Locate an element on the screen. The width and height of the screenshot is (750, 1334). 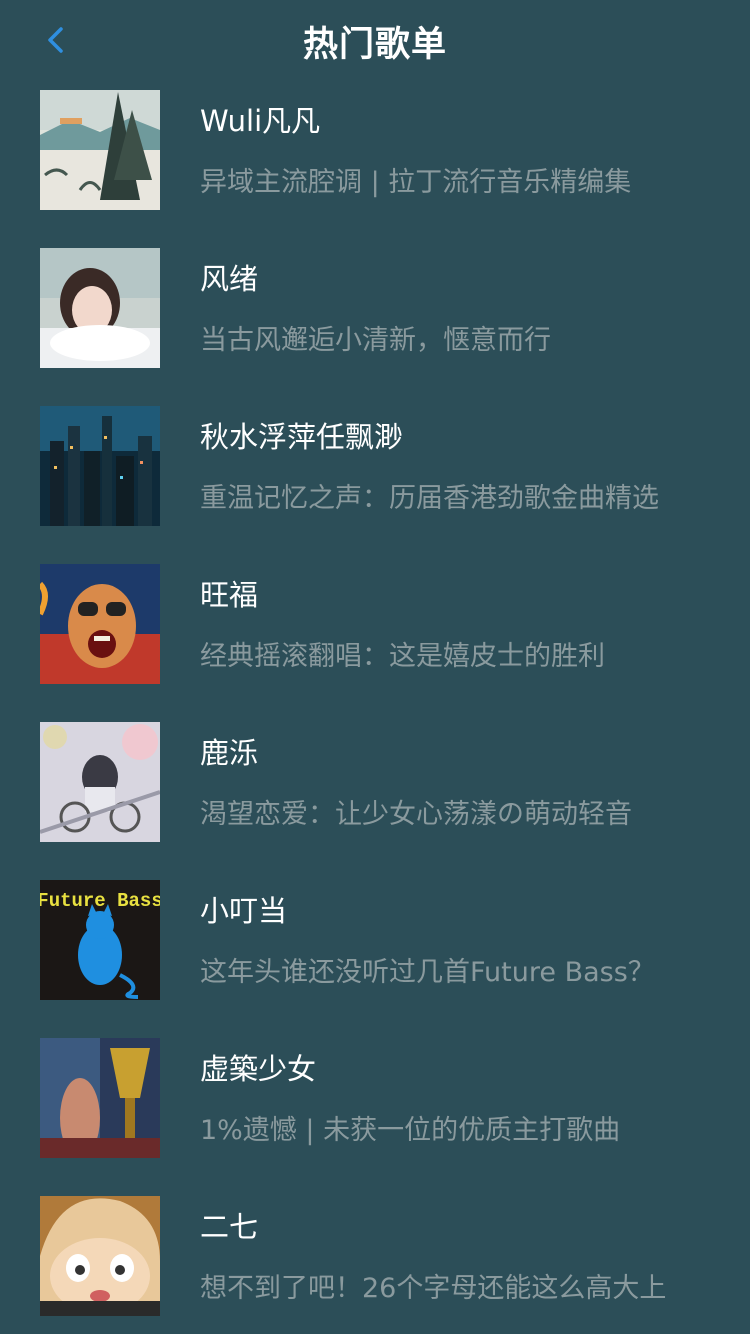
playlist-item: 鹿泺 渴望恋爱：让少女心荡漾の萌动轻音 is located at coordinates (375, 801).